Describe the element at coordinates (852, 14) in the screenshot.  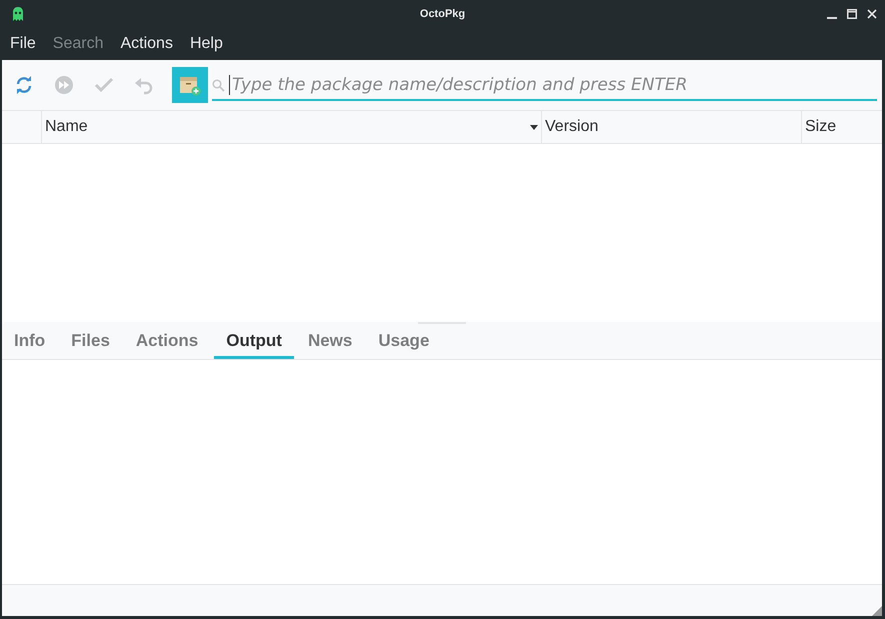
I see `maximize-icon` at that location.